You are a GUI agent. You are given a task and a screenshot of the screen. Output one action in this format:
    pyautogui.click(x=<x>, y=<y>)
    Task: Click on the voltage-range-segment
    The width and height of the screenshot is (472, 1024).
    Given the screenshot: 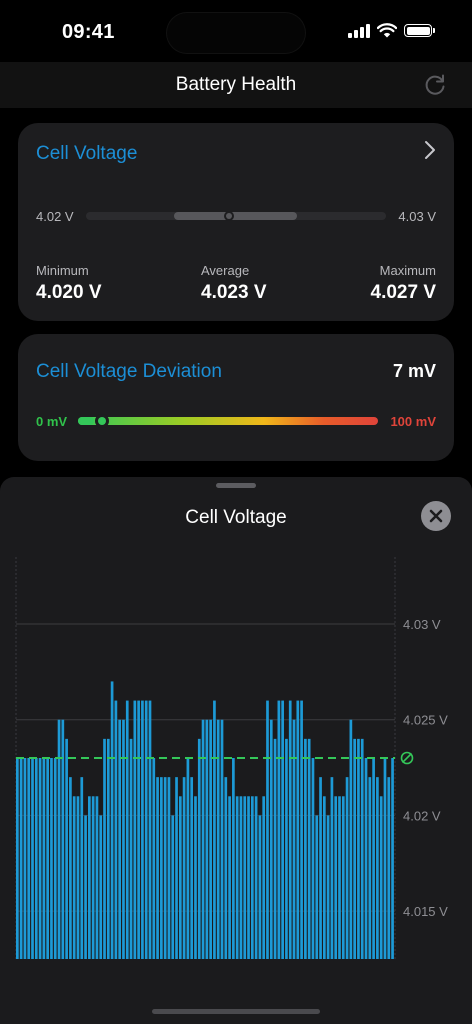 What is the action you would take?
    pyautogui.click(x=235, y=216)
    